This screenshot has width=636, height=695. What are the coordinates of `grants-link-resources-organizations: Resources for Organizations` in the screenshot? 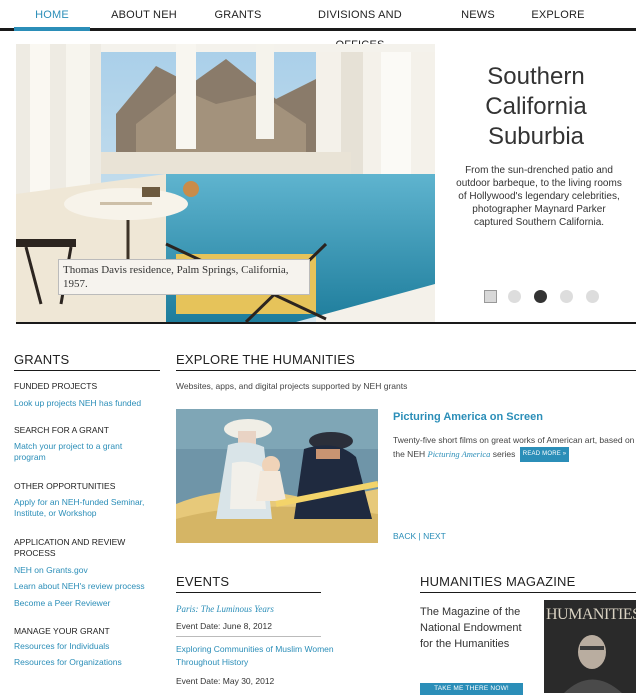 It's located at (89, 662).